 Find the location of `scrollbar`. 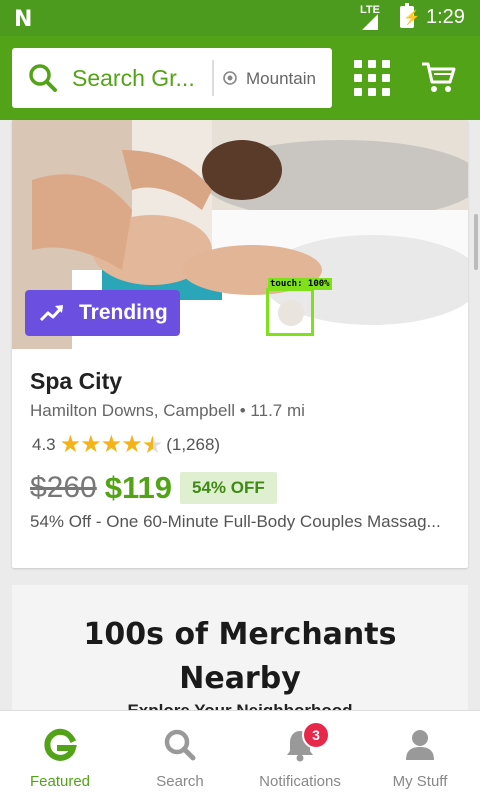

scrollbar is located at coordinates (476, 242).